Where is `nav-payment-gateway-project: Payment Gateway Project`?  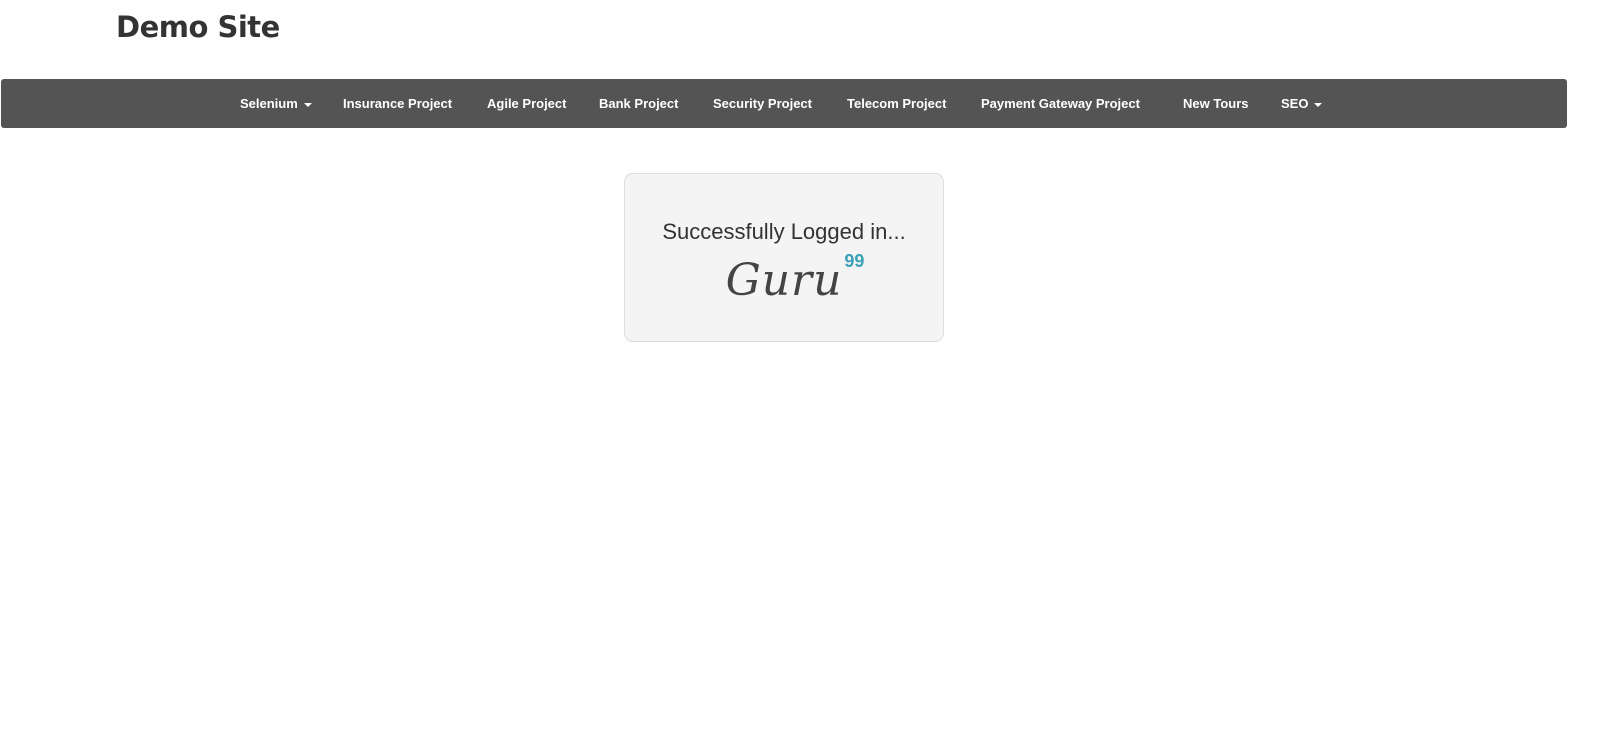 nav-payment-gateway-project: Payment Gateway Project is located at coordinates (1060, 103).